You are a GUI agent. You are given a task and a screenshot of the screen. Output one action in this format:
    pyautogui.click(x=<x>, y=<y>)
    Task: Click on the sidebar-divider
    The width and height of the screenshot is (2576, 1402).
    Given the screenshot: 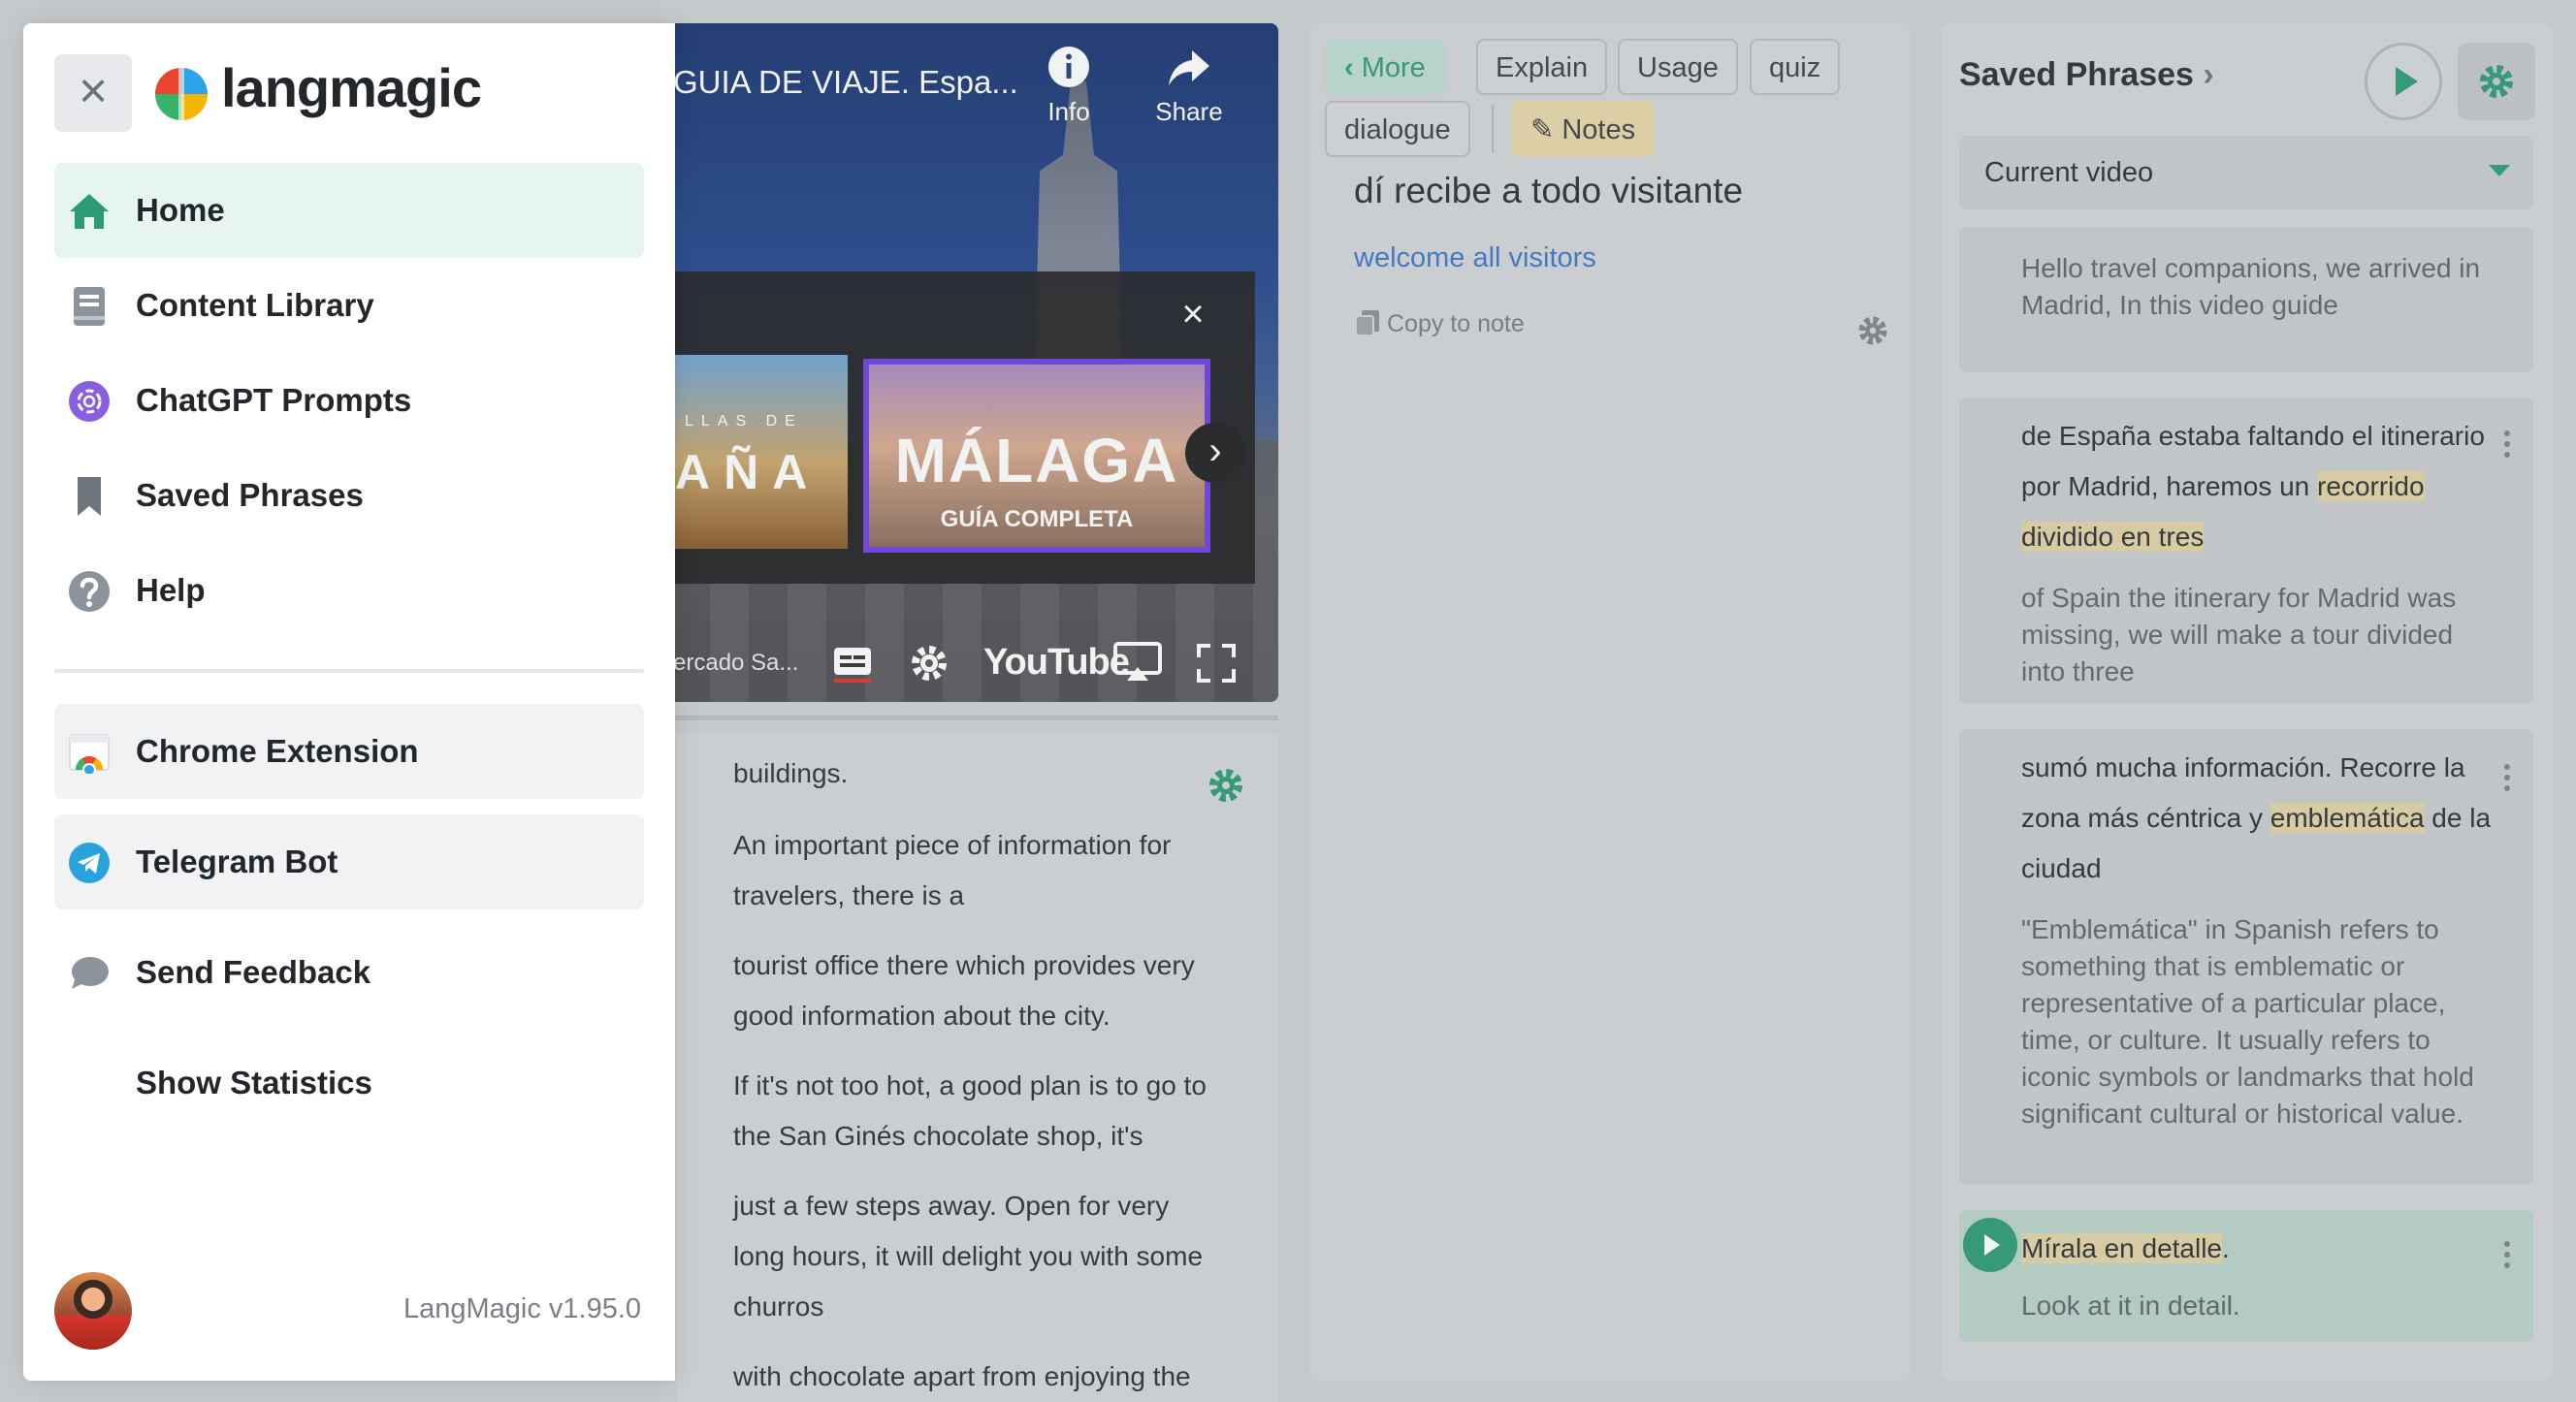 What is the action you would take?
    pyautogui.click(x=349, y=671)
    